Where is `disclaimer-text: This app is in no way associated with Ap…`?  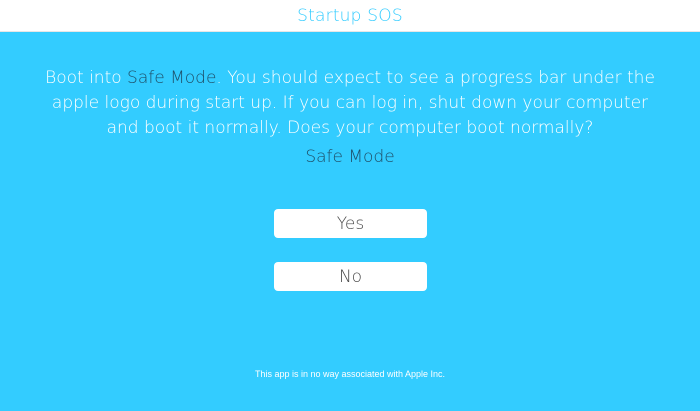 disclaimer-text: This app is in no way associated with Ap… is located at coordinates (350, 374).